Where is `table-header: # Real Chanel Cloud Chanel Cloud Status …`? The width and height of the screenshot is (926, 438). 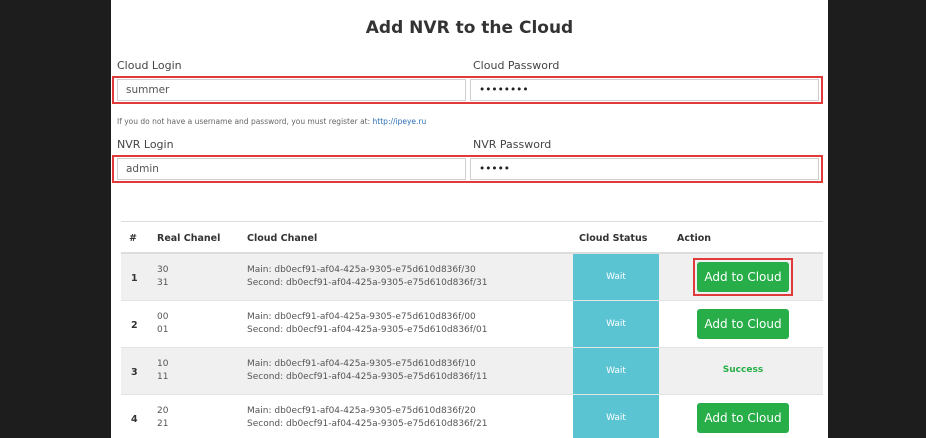
table-header: # Real Chanel Cloud Chanel Cloud Status … is located at coordinates (472, 237).